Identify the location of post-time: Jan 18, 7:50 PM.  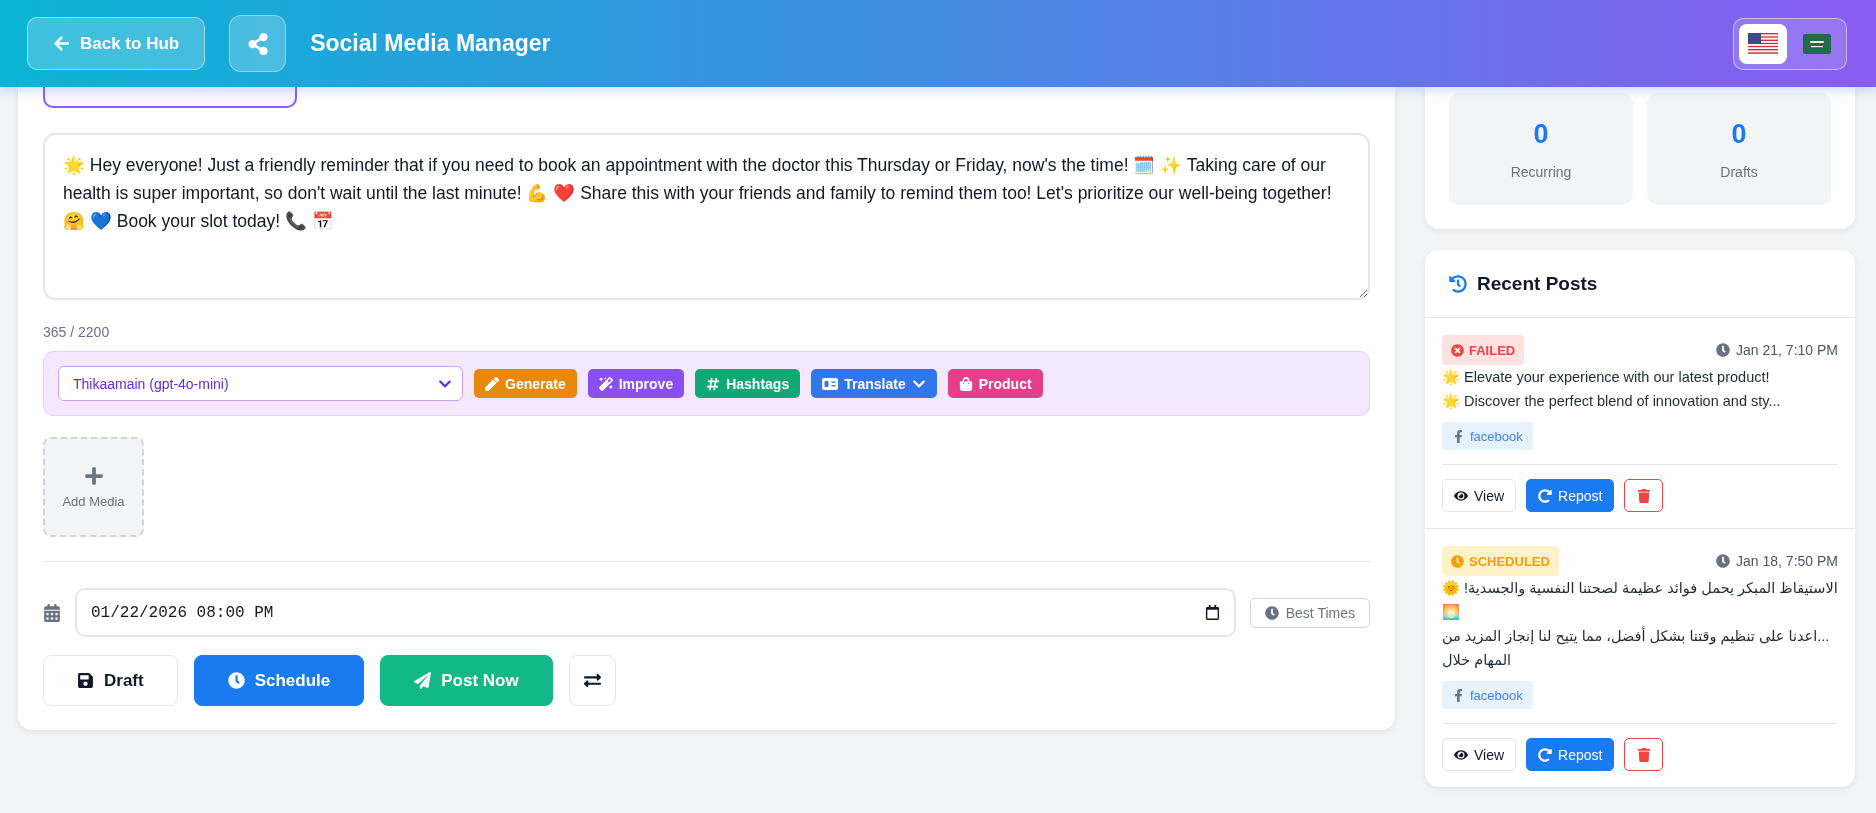
(1787, 561).